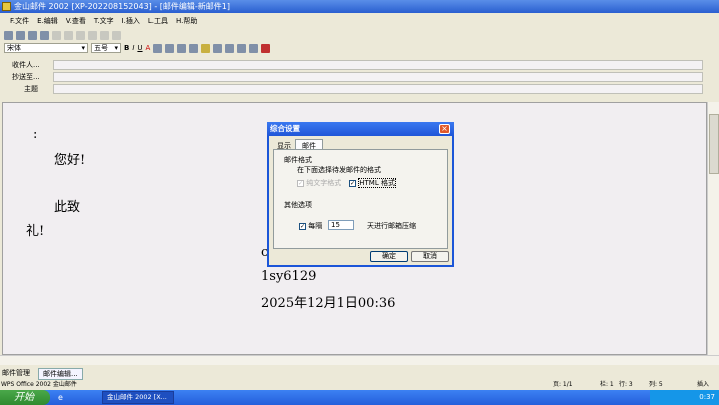 The width and height of the screenshot is (719, 405). Describe the element at coordinates (310, 226) in the screenshot. I see `compress-checkbox: ✓ 每隔` at that location.